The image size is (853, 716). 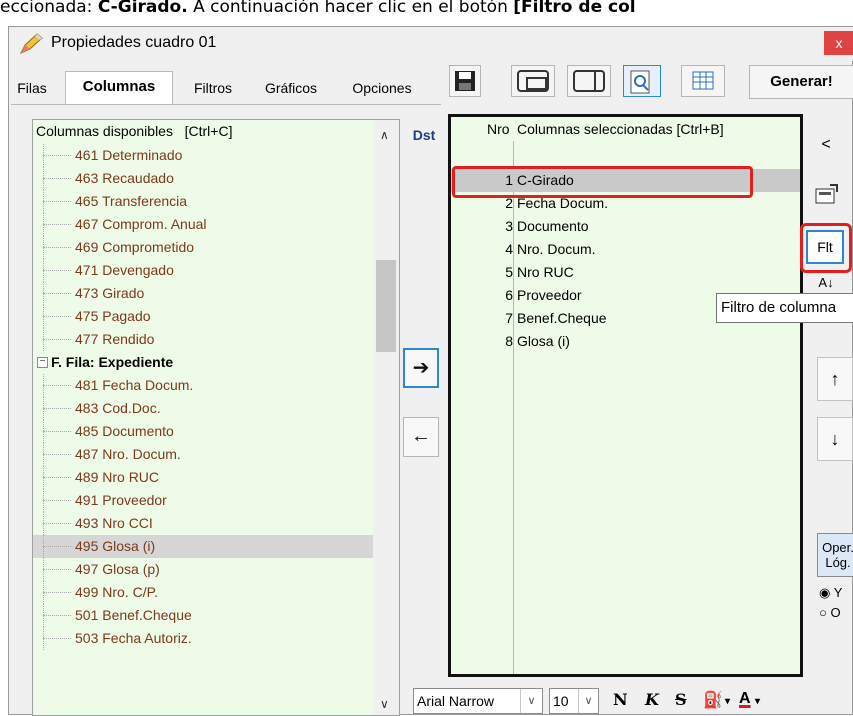 I want to click on tree-item: 487 Nro. Docum., so click(x=203, y=454).